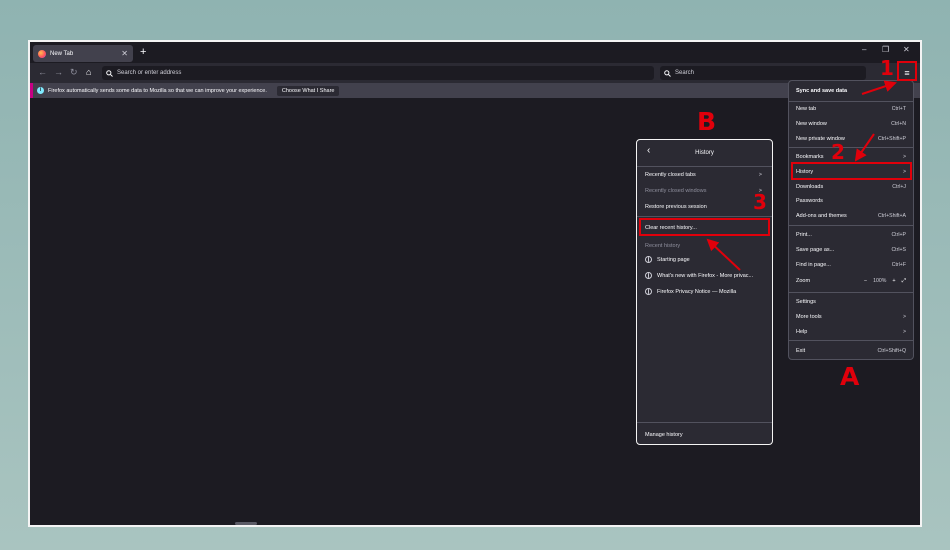  What do you see at coordinates (879, 87) in the screenshot?
I see `arrow-to-menu-button` at bounding box center [879, 87].